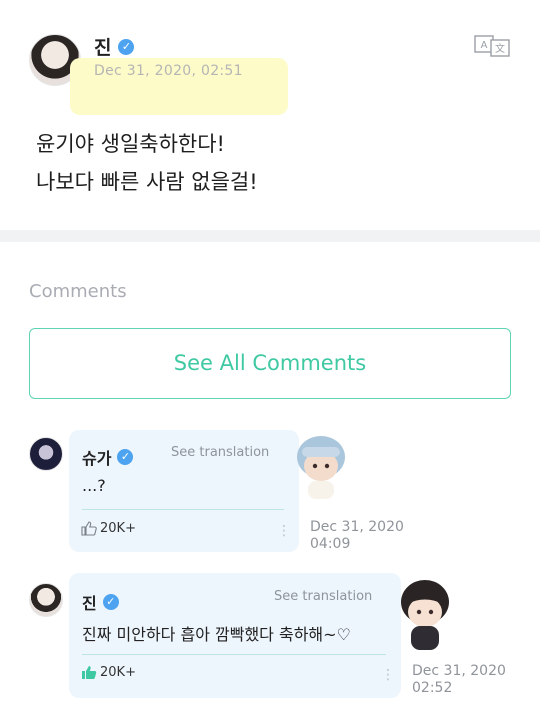  I want to click on post-line: 나보다 빠른 사람 없을걸!, so click(147, 182).